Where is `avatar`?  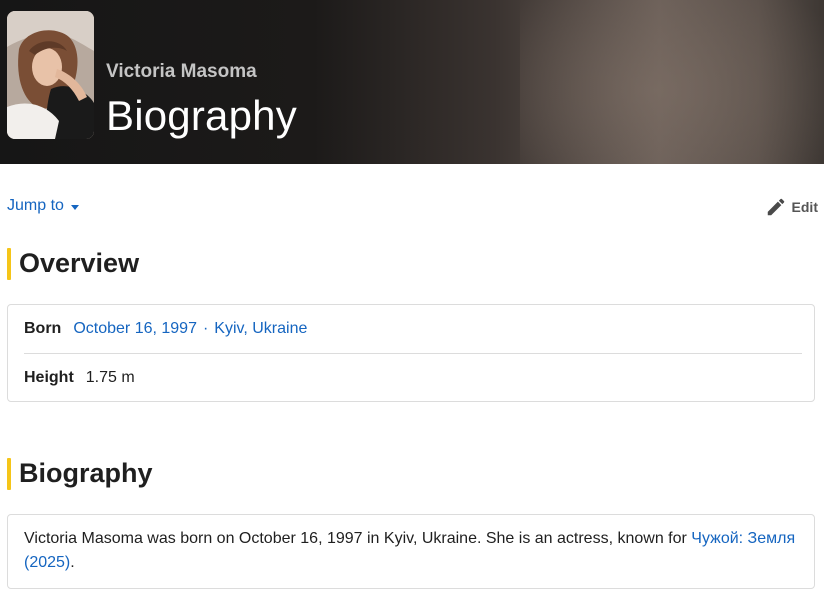
avatar is located at coordinates (50, 75).